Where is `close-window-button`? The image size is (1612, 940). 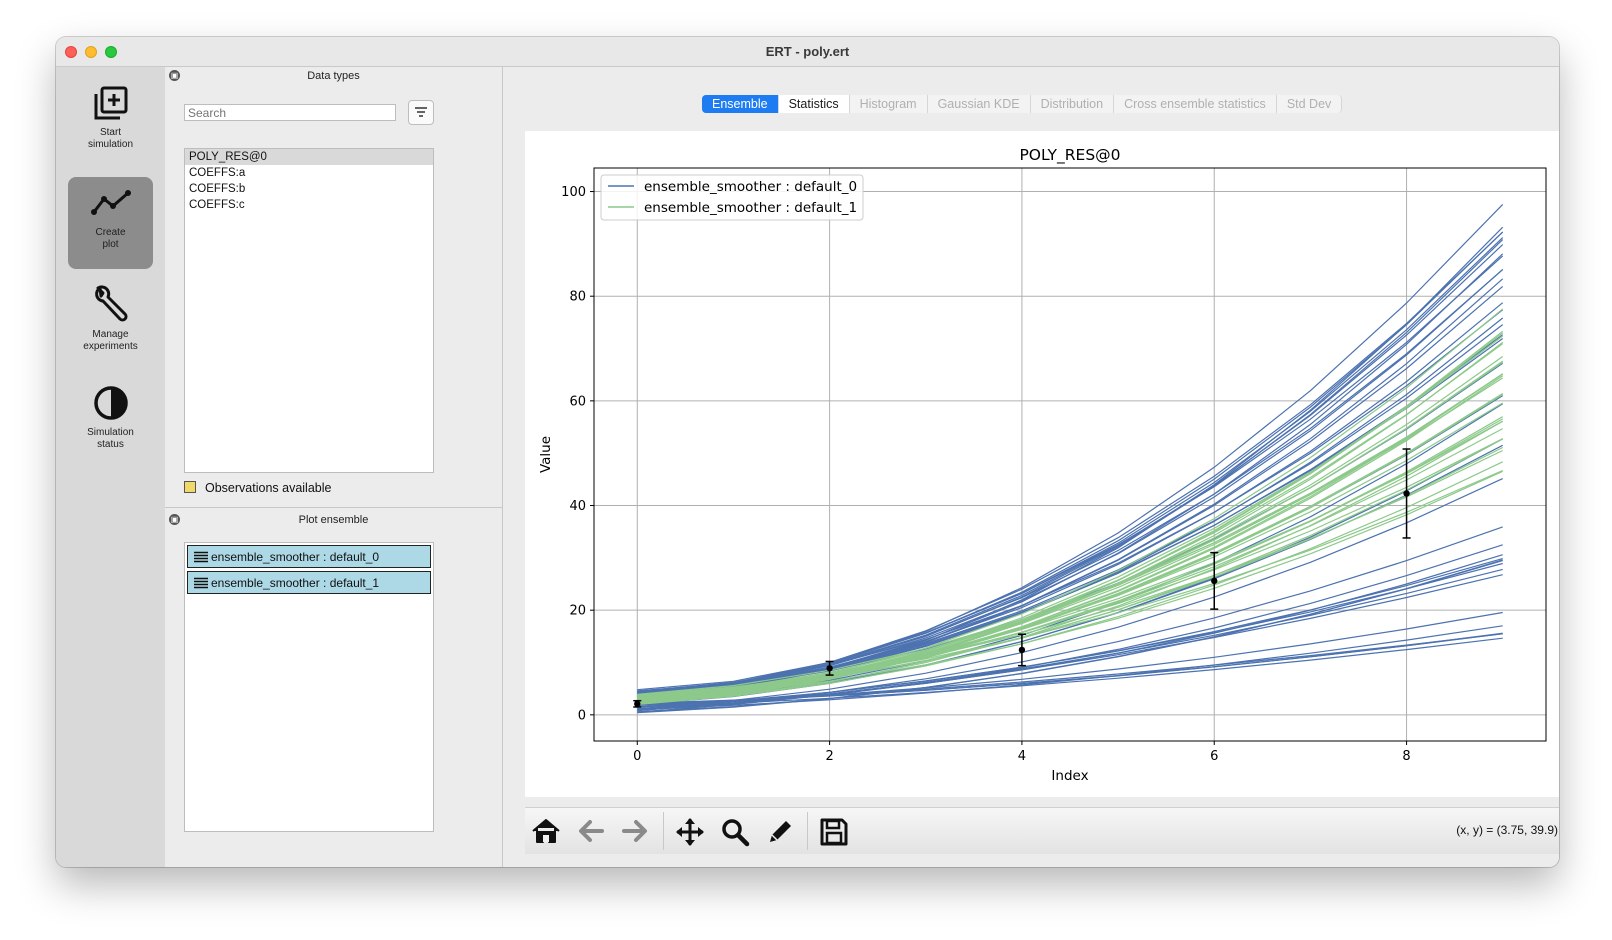 close-window-button is located at coordinates (71, 52).